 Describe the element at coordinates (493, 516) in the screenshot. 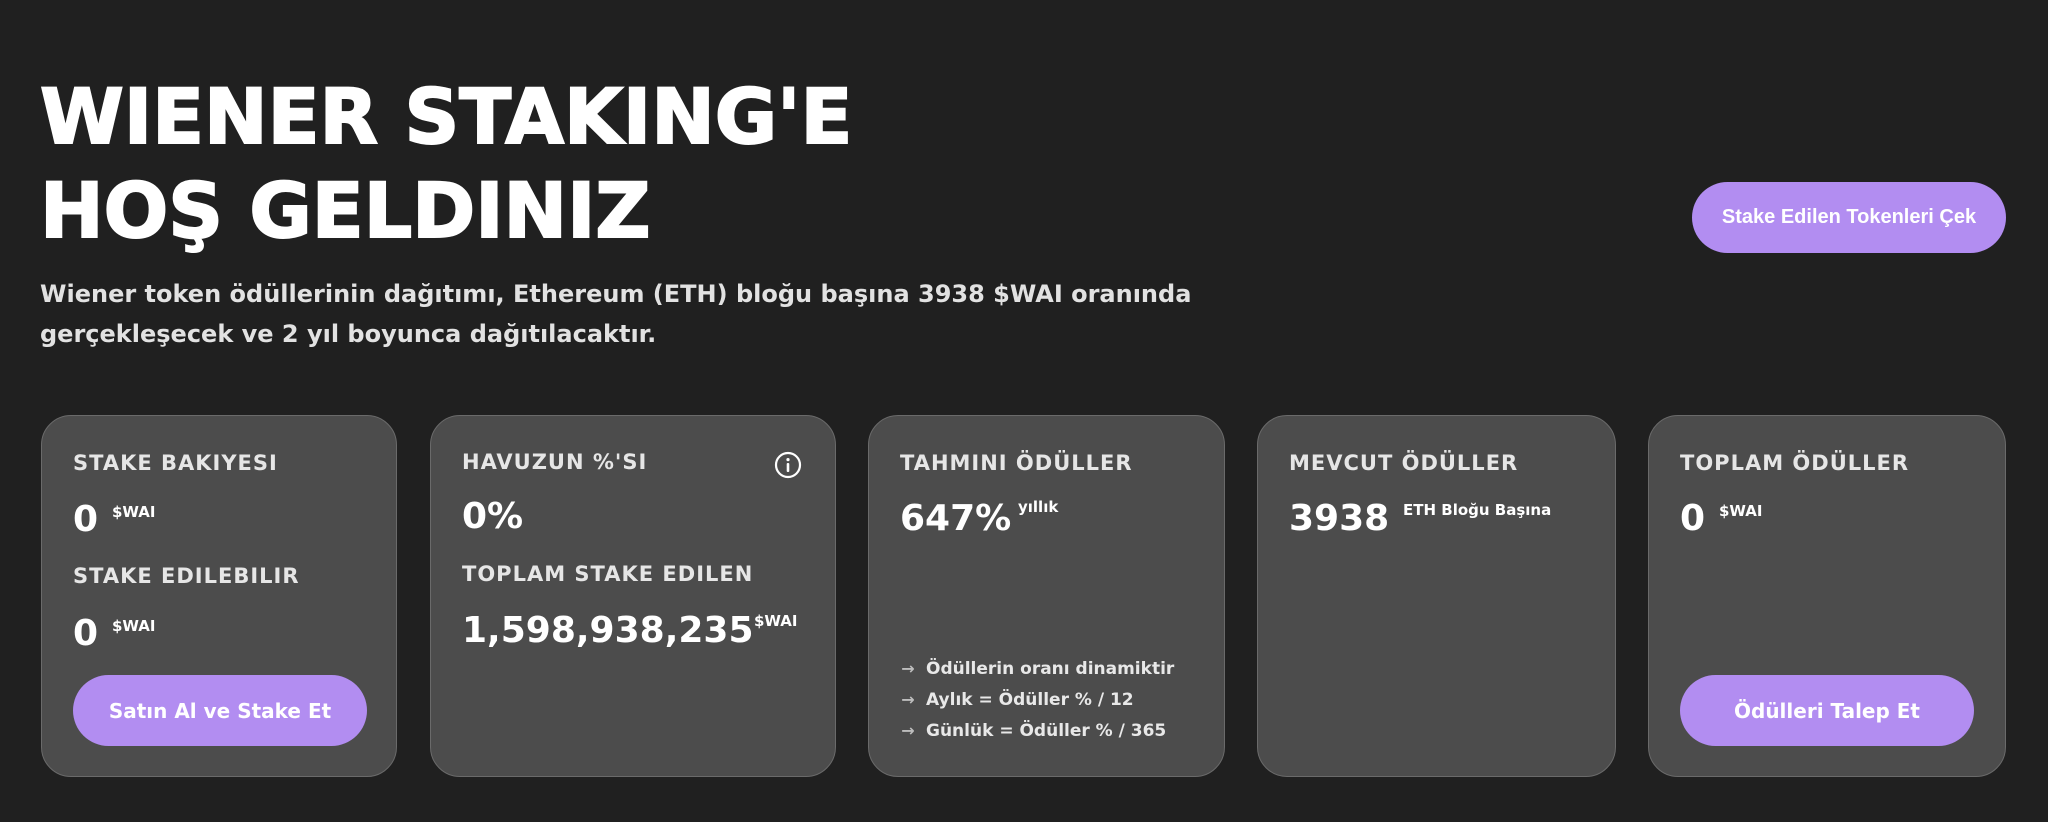

I see `pool-share-value: 0%` at that location.